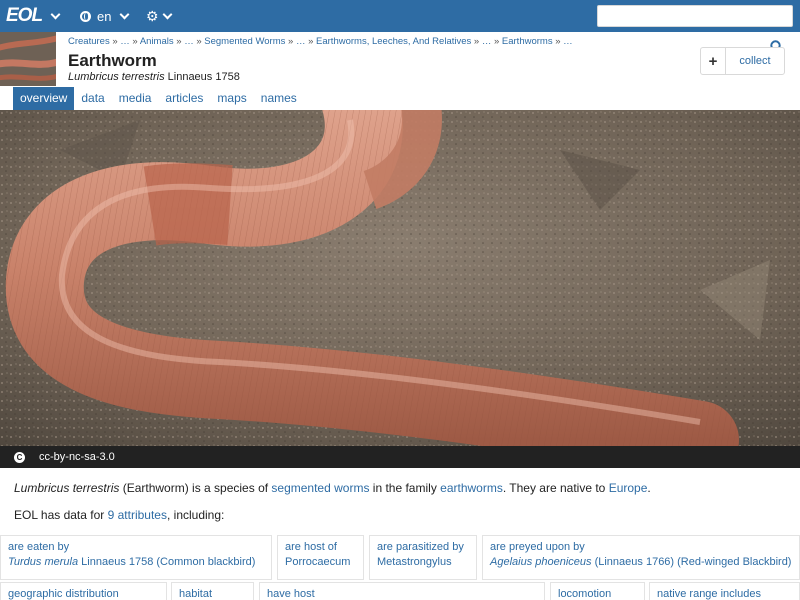 Image resolution: width=800 pixels, height=600 pixels. Describe the element at coordinates (471, 488) in the screenshot. I see `earthworms-link: earthworms` at that location.